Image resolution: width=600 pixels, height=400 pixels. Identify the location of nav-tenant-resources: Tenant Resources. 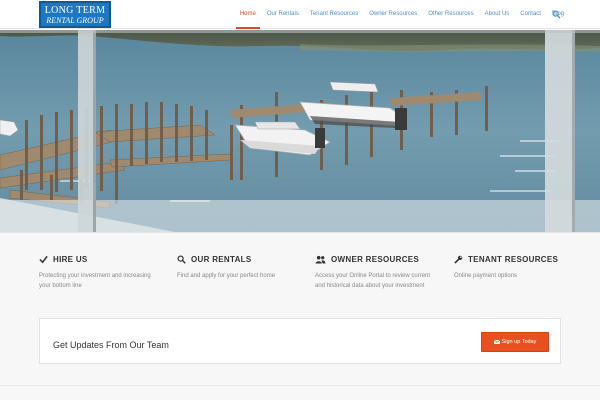
(334, 14).